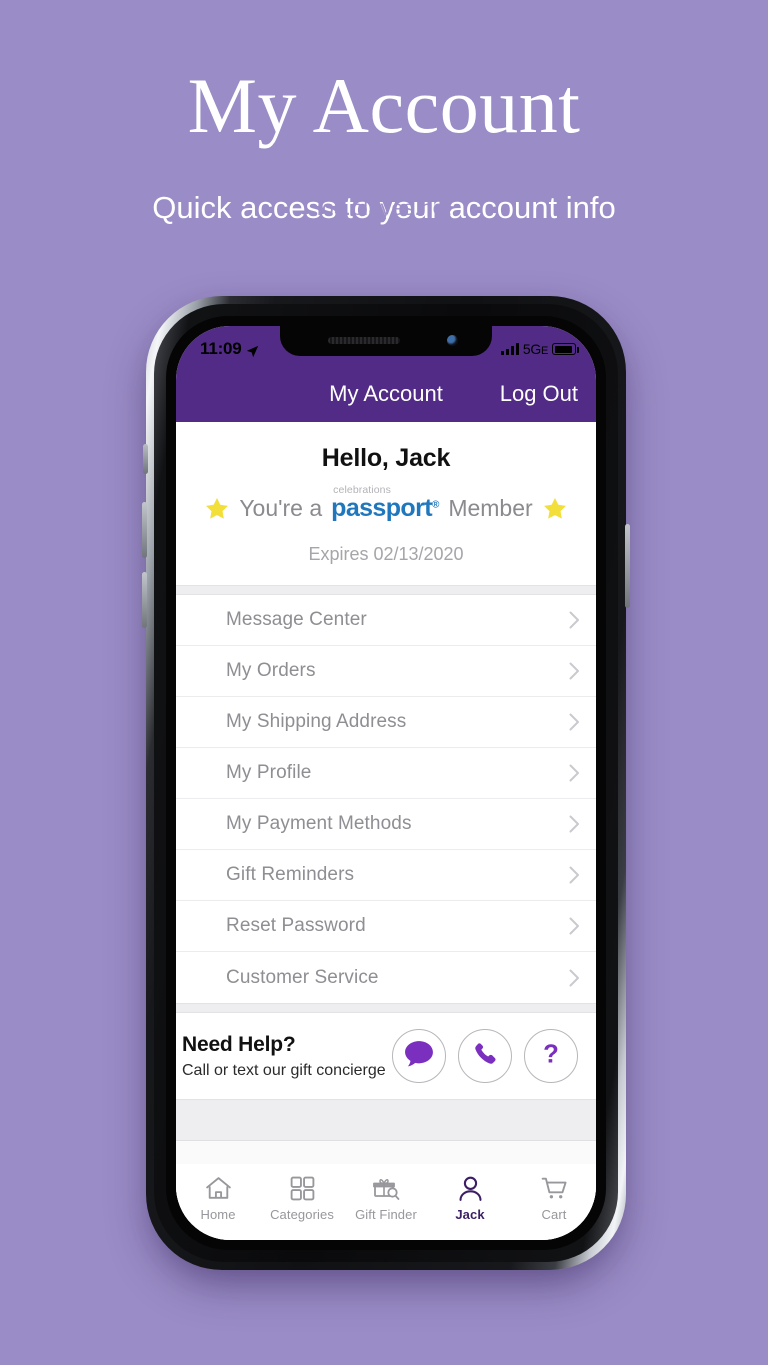 The image size is (768, 1365). I want to click on menu-label: Gift Reminders, so click(290, 874).